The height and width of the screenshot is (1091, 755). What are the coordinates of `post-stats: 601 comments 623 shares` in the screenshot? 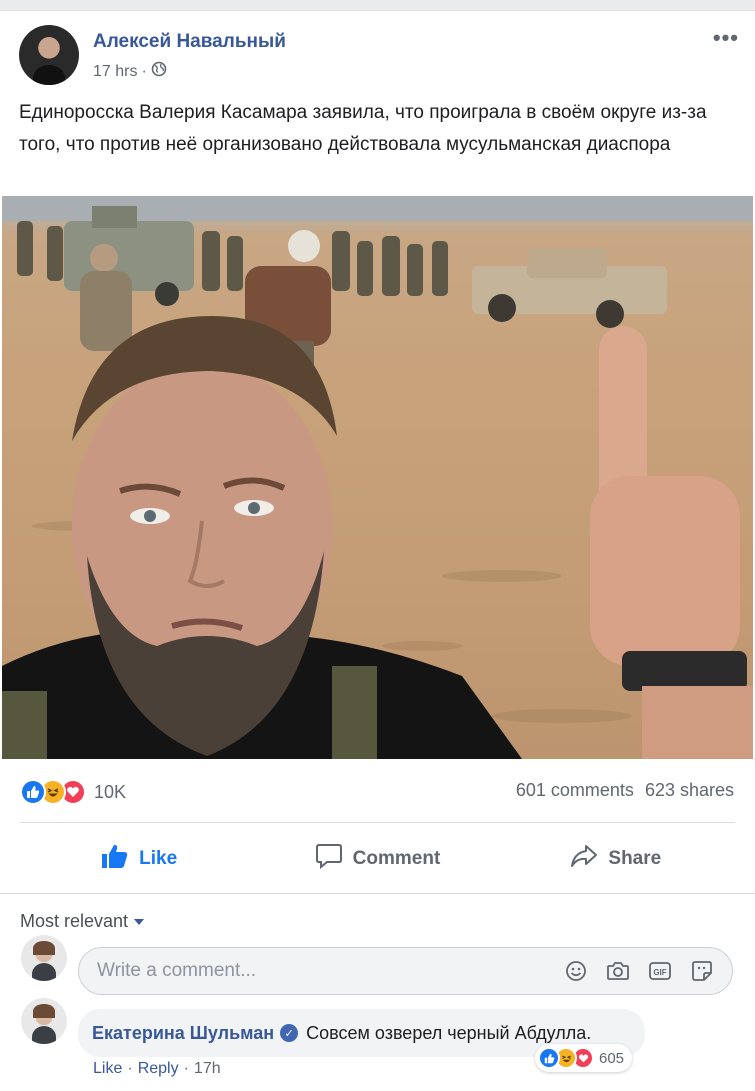 It's located at (625, 790).